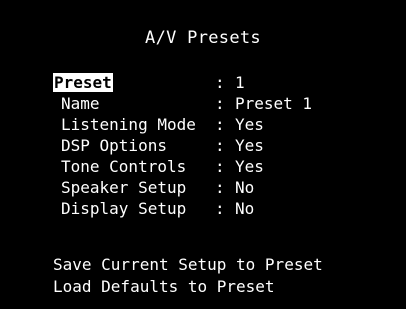 The image size is (406, 309). Describe the element at coordinates (240, 82) in the screenshot. I see `preset-value: 1` at that location.